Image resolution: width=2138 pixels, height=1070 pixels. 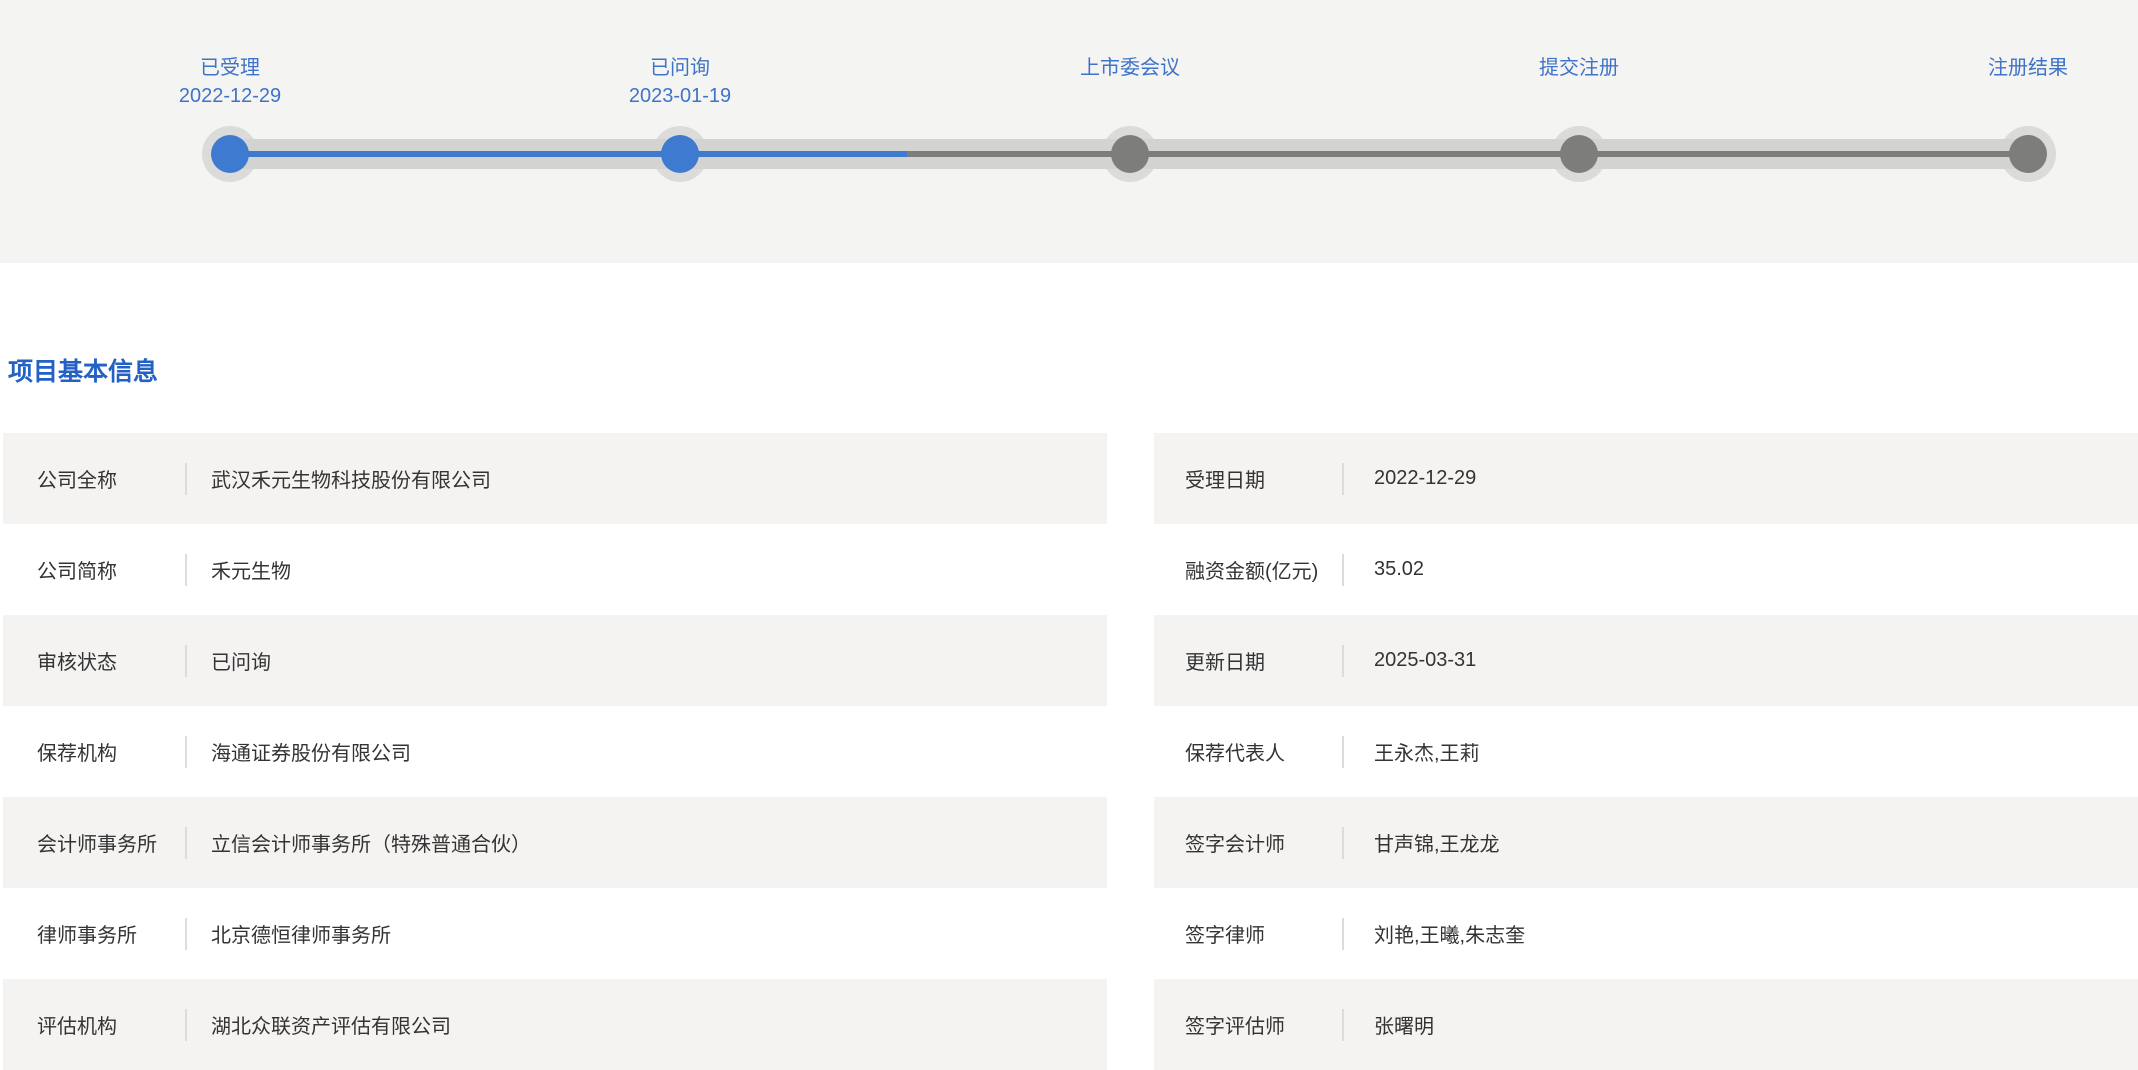 I want to click on row-value: 武汉禾元生物科技股份有限公司, so click(x=351, y=481).